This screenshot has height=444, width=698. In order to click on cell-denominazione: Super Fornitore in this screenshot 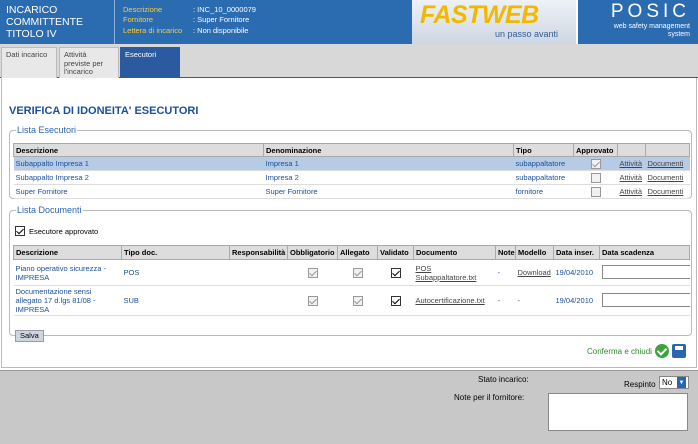, I will do `click(388, 191)`.